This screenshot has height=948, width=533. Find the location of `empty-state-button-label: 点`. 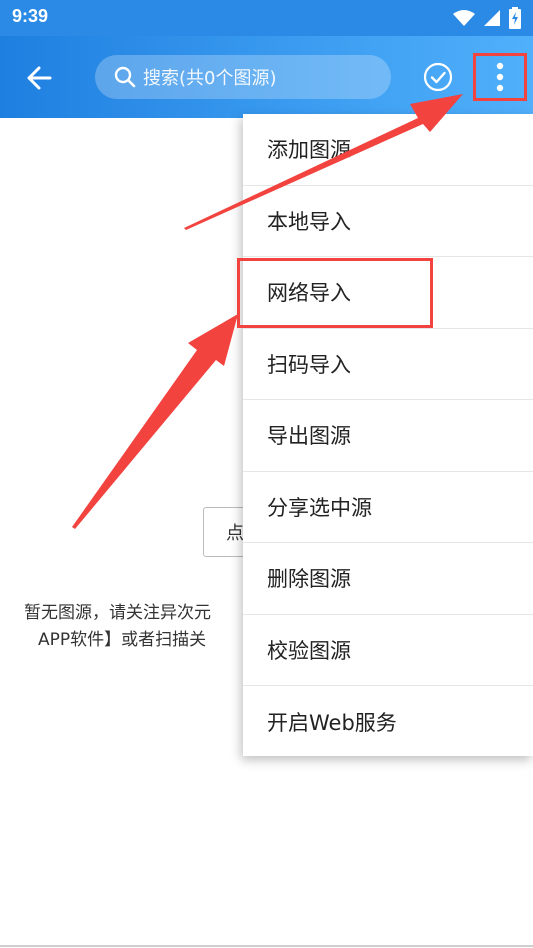

empty-state-button-label: 点 is located at coordinates (235, 533).